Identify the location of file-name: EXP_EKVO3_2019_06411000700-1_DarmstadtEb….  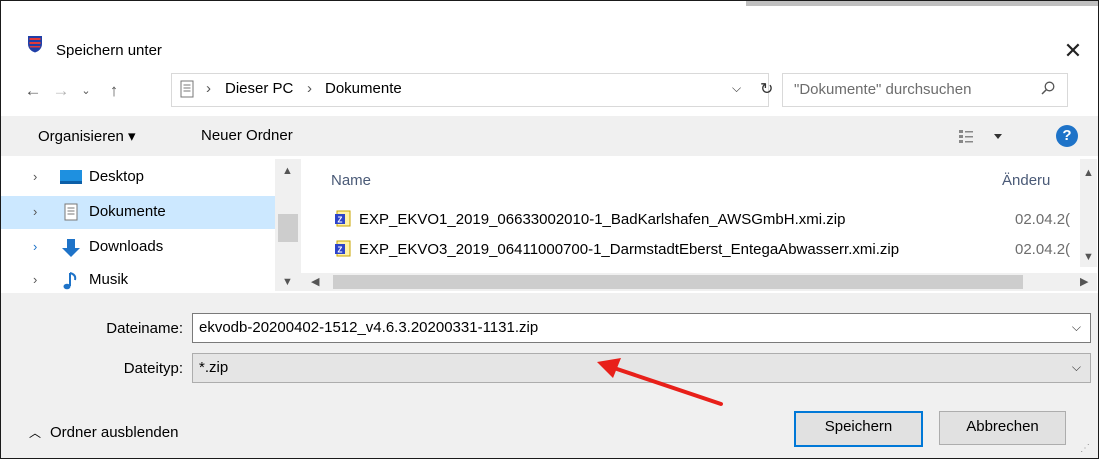
(629, 249).